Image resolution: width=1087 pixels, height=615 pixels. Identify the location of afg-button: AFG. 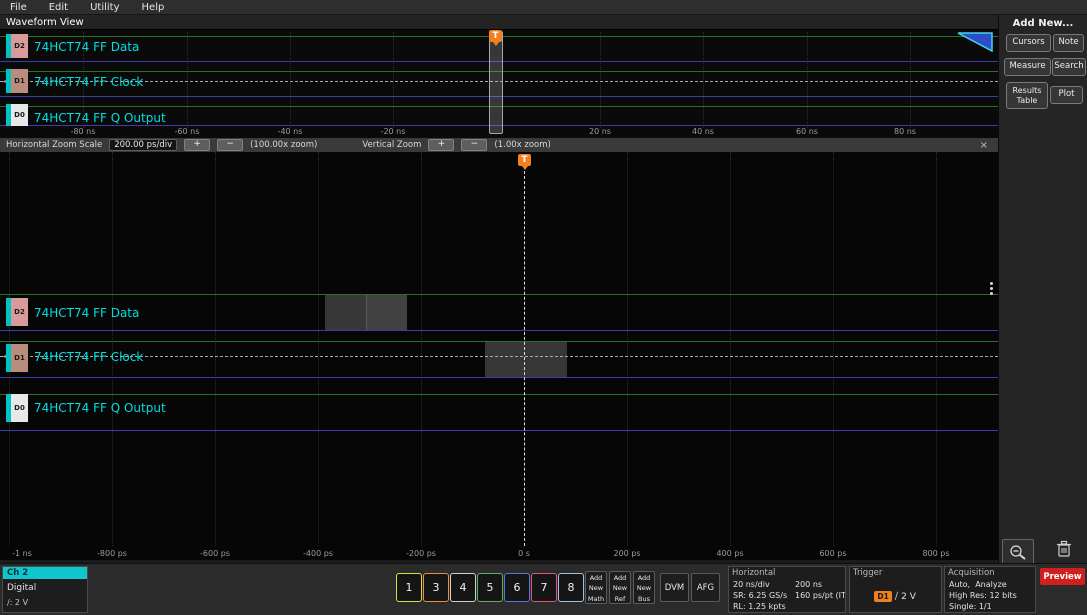
(705, 587).